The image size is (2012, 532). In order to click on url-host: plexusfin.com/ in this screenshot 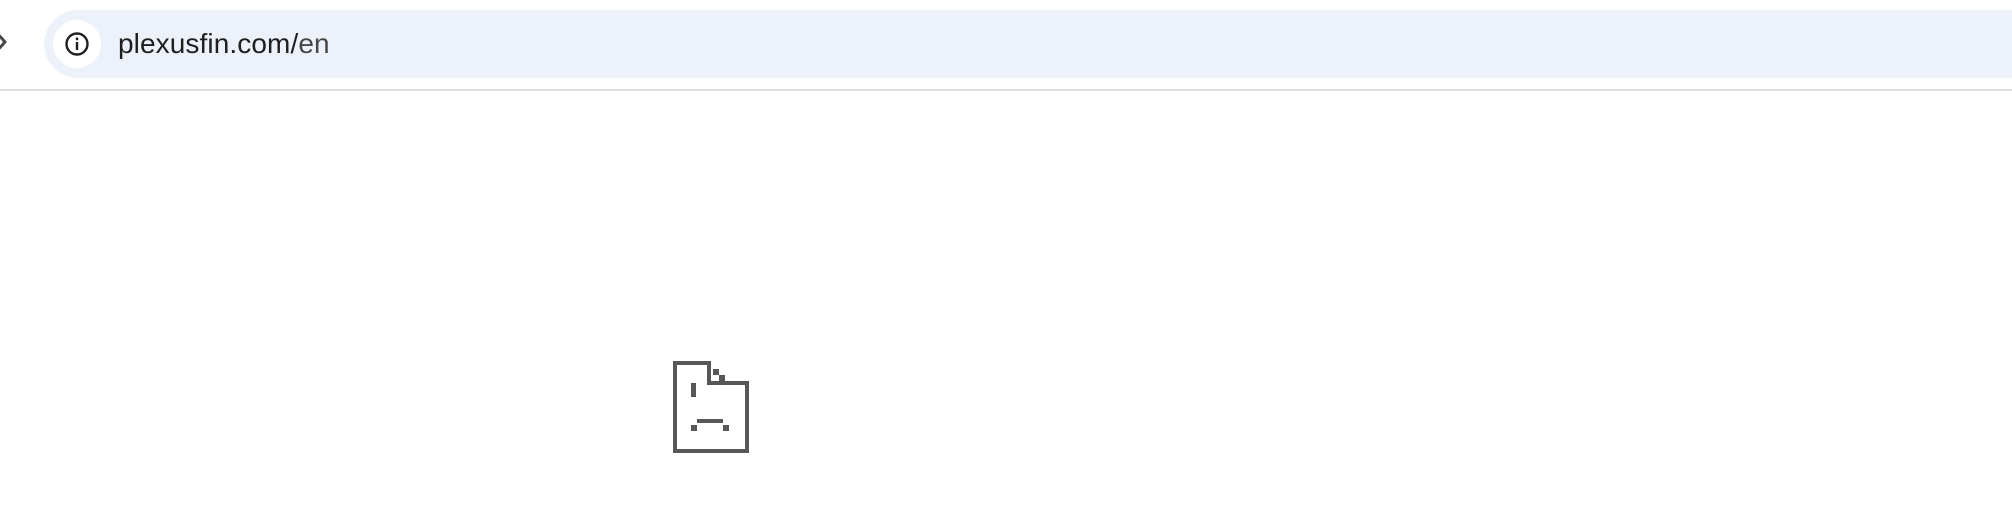, I will do `click(208, 43)`.